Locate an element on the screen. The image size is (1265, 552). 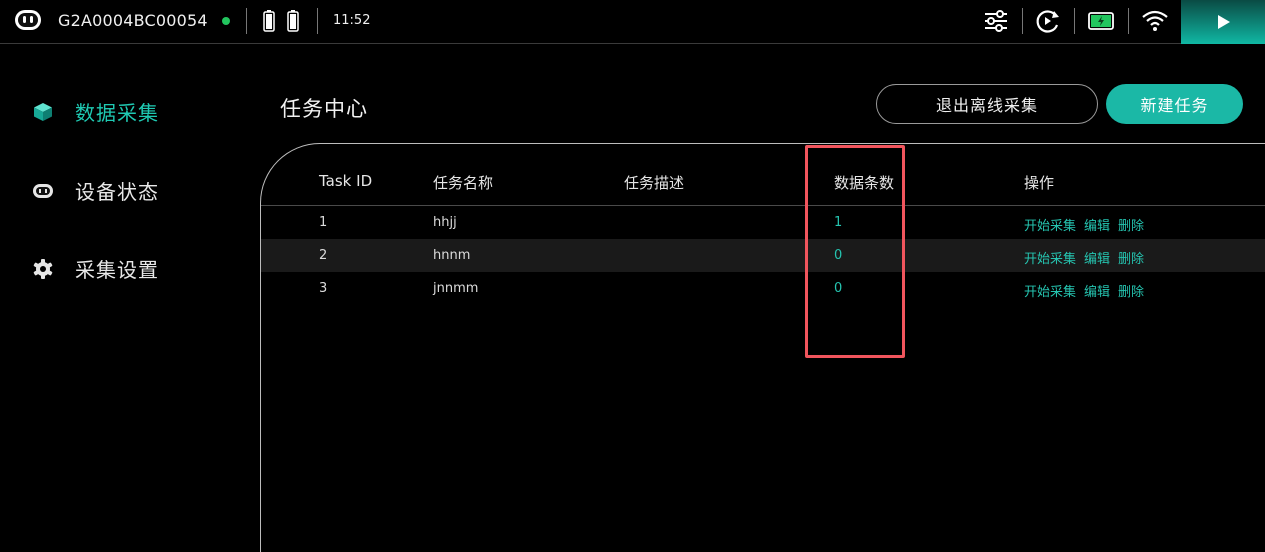
table-header: Task ID 任务名称 任务描述 数据条数 操作 is located at coordinates (763, 175).